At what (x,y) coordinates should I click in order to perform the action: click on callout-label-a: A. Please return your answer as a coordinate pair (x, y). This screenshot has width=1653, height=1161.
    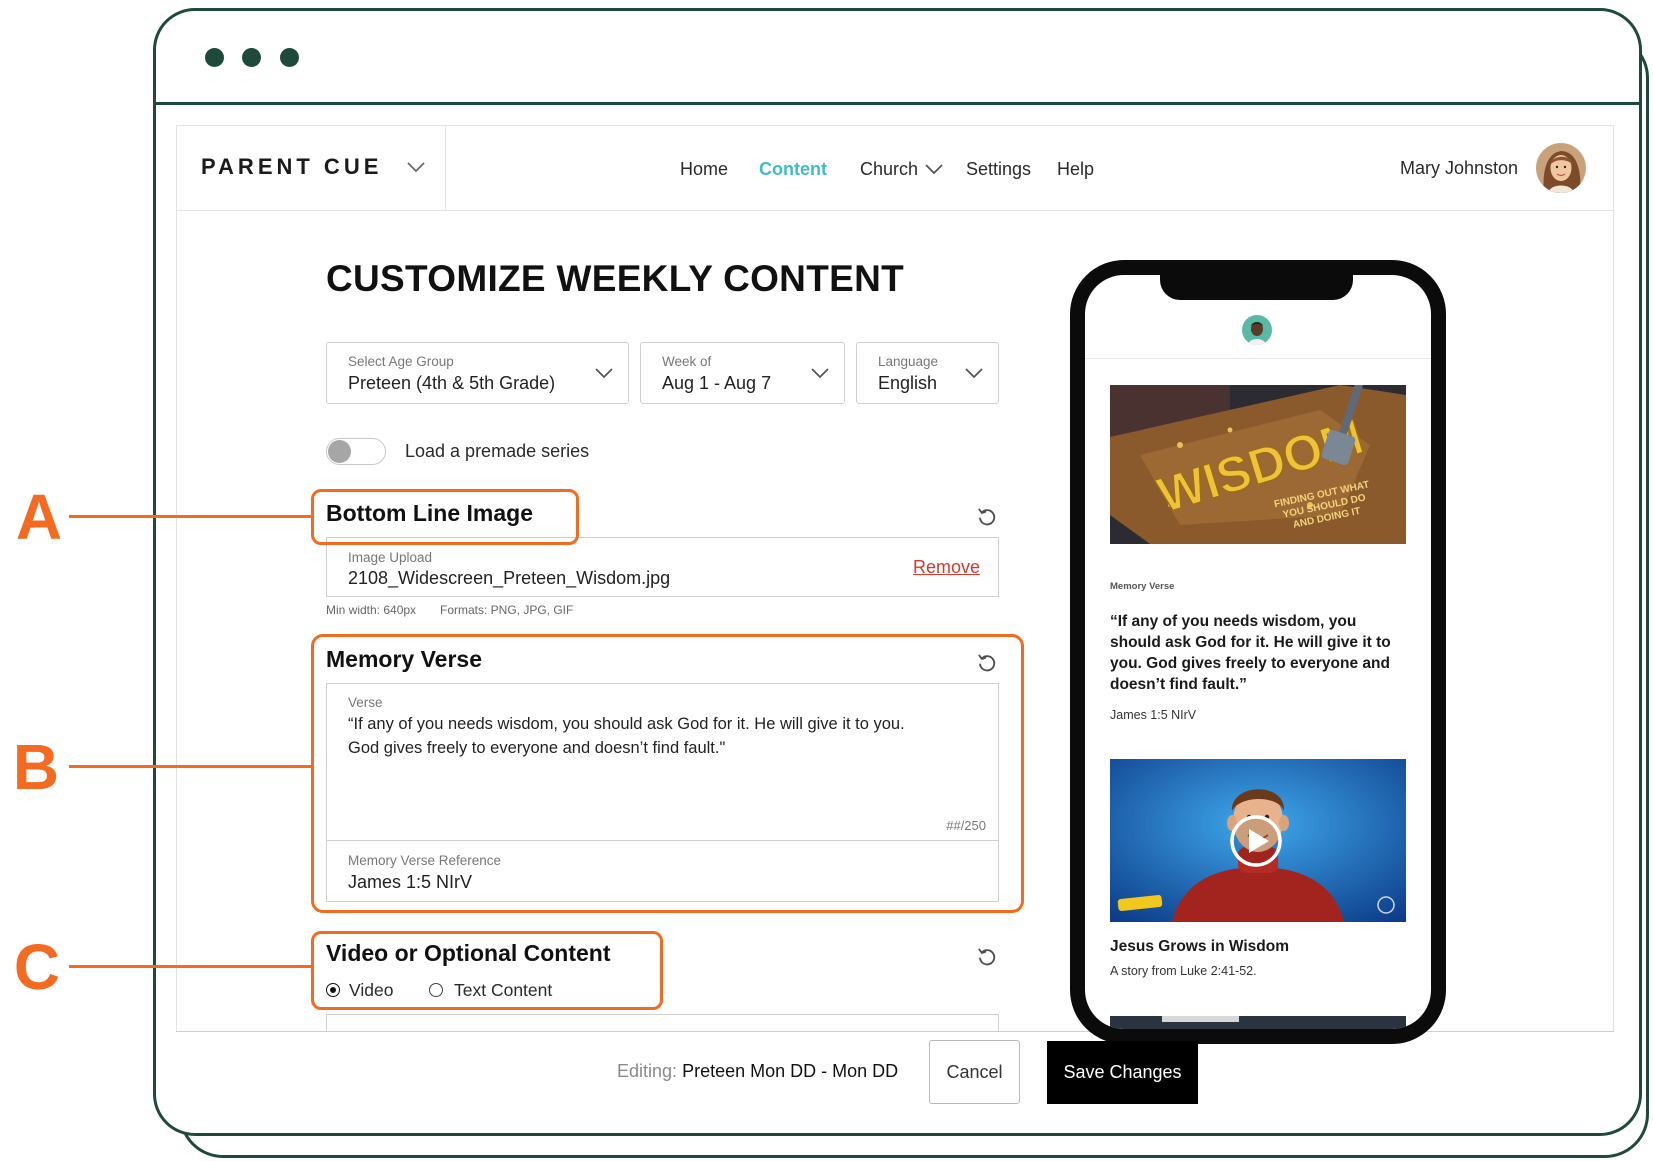
    Looking at the image, I should click on (39, 517).